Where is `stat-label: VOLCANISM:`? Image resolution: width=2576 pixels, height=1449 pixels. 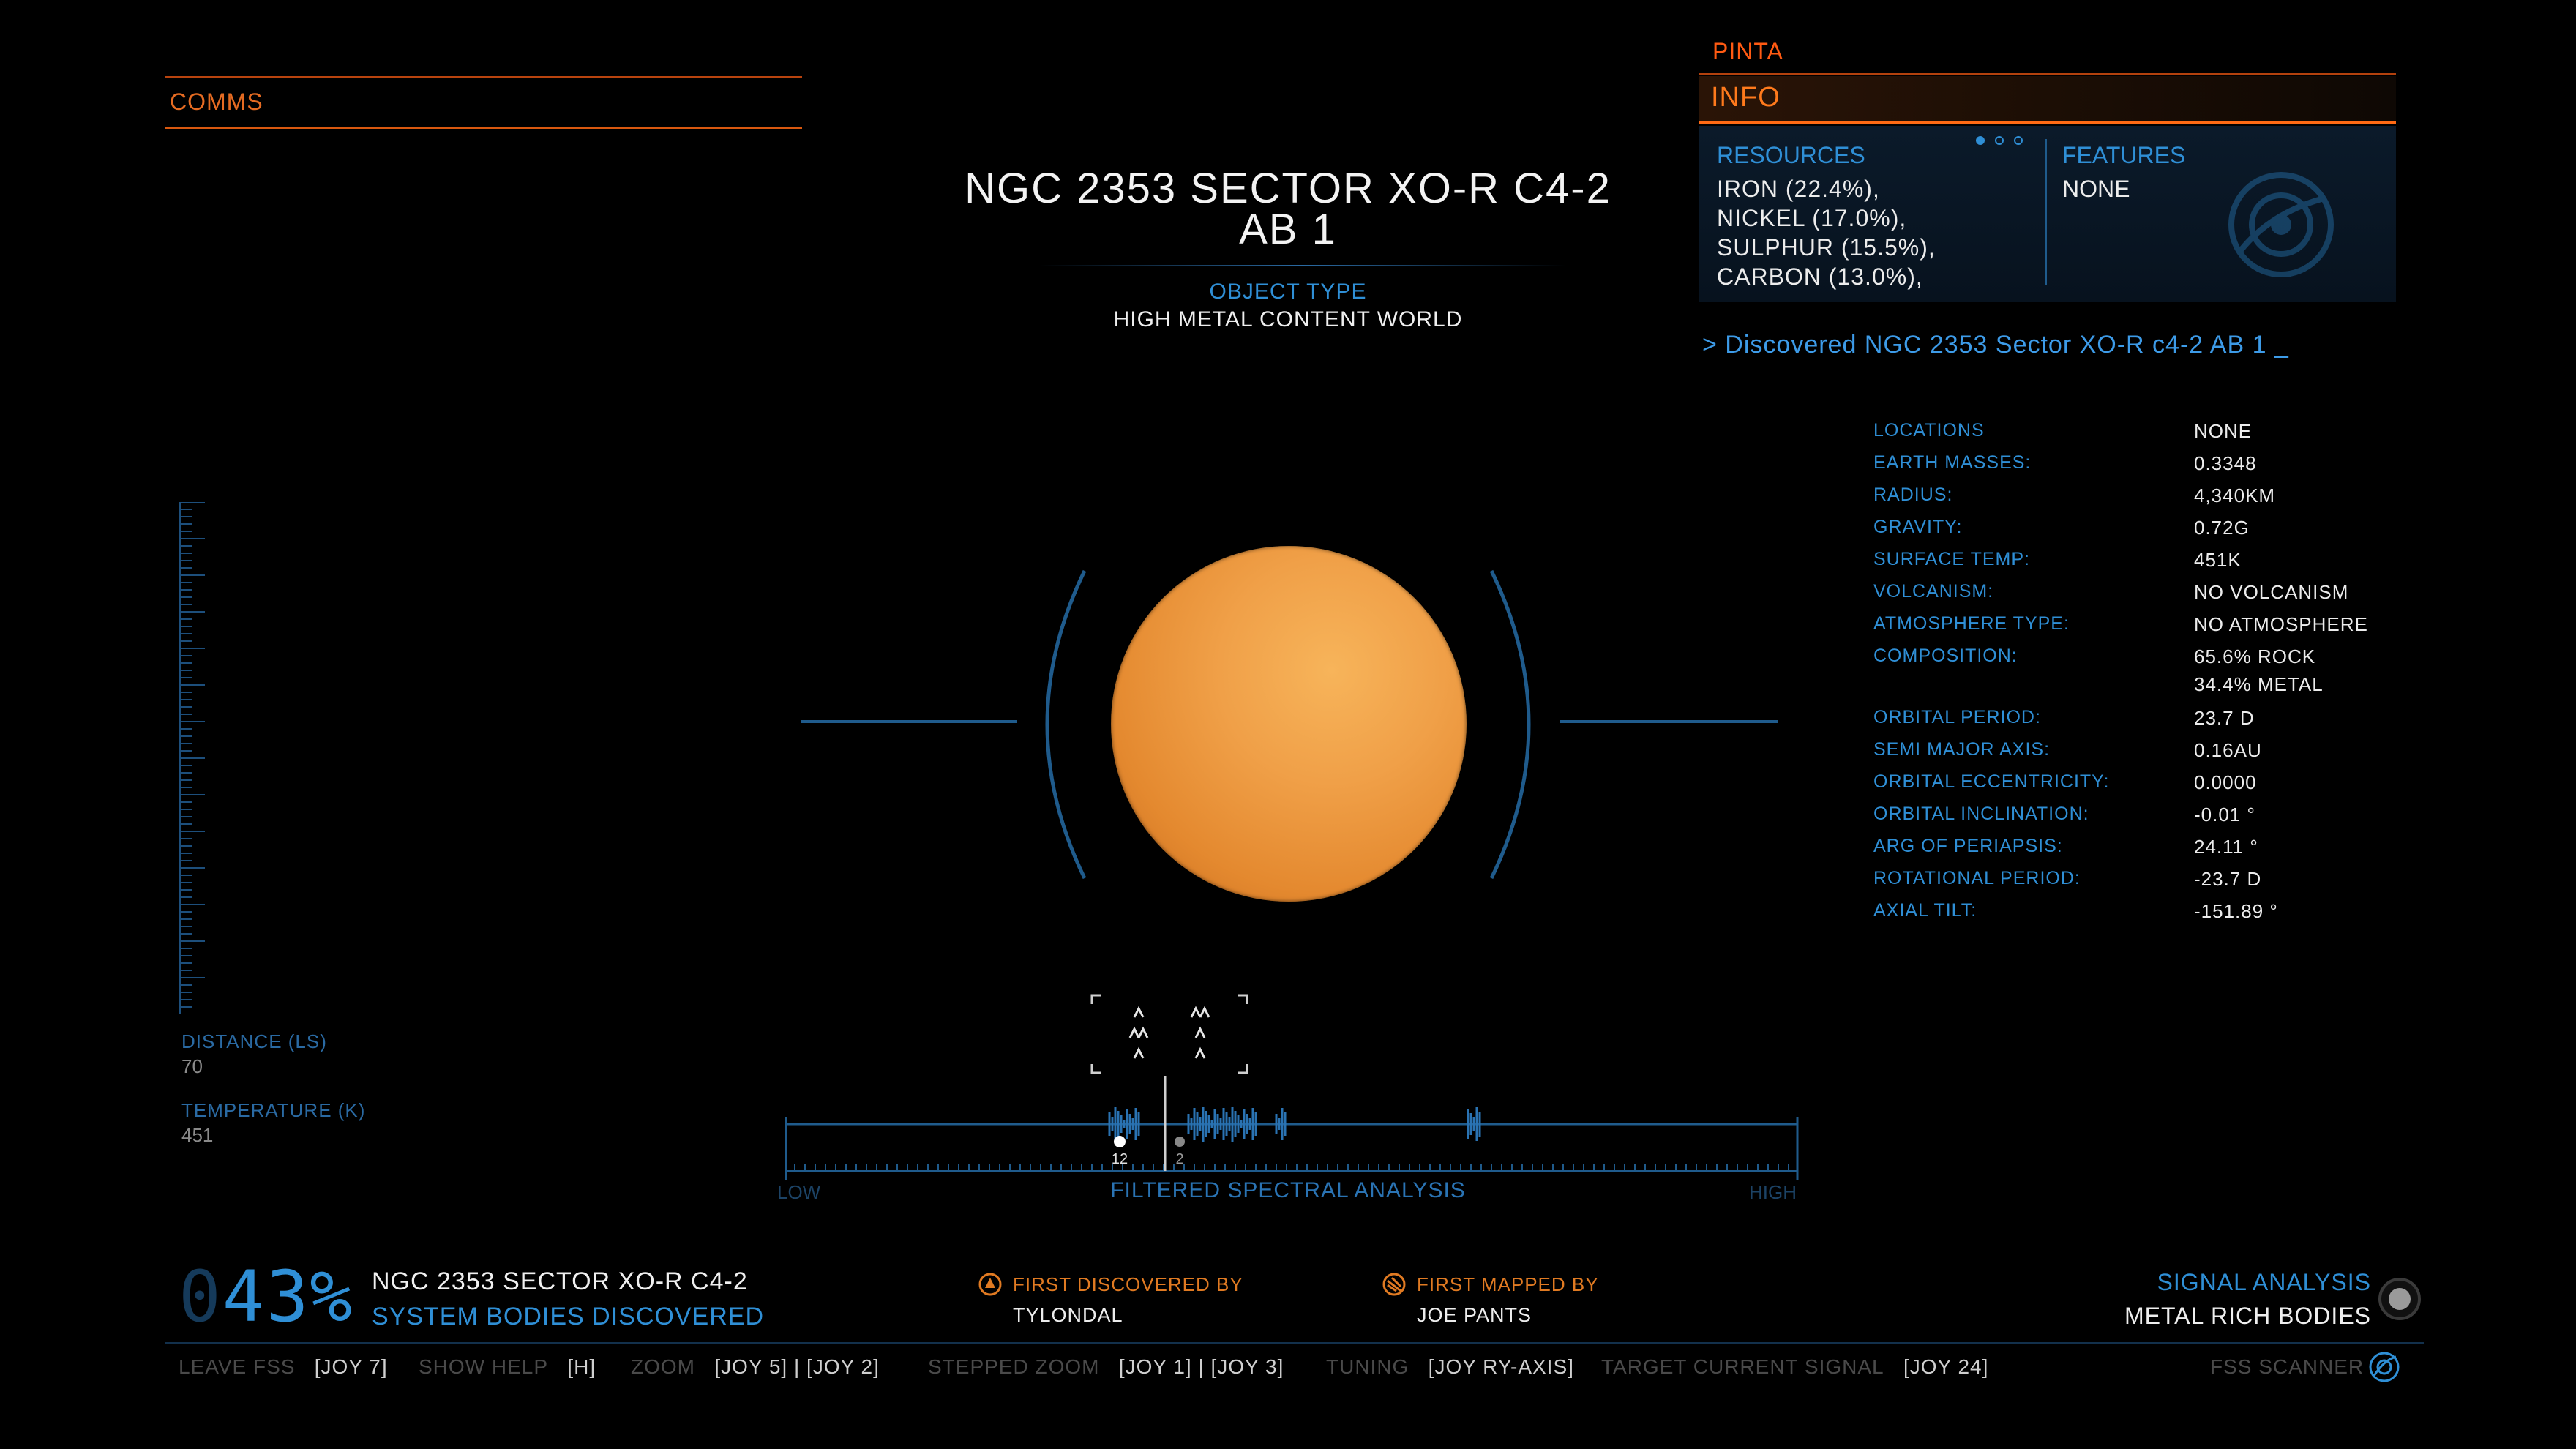
stat-label: VOLCANISM: is located at coordinates (1933, 591).